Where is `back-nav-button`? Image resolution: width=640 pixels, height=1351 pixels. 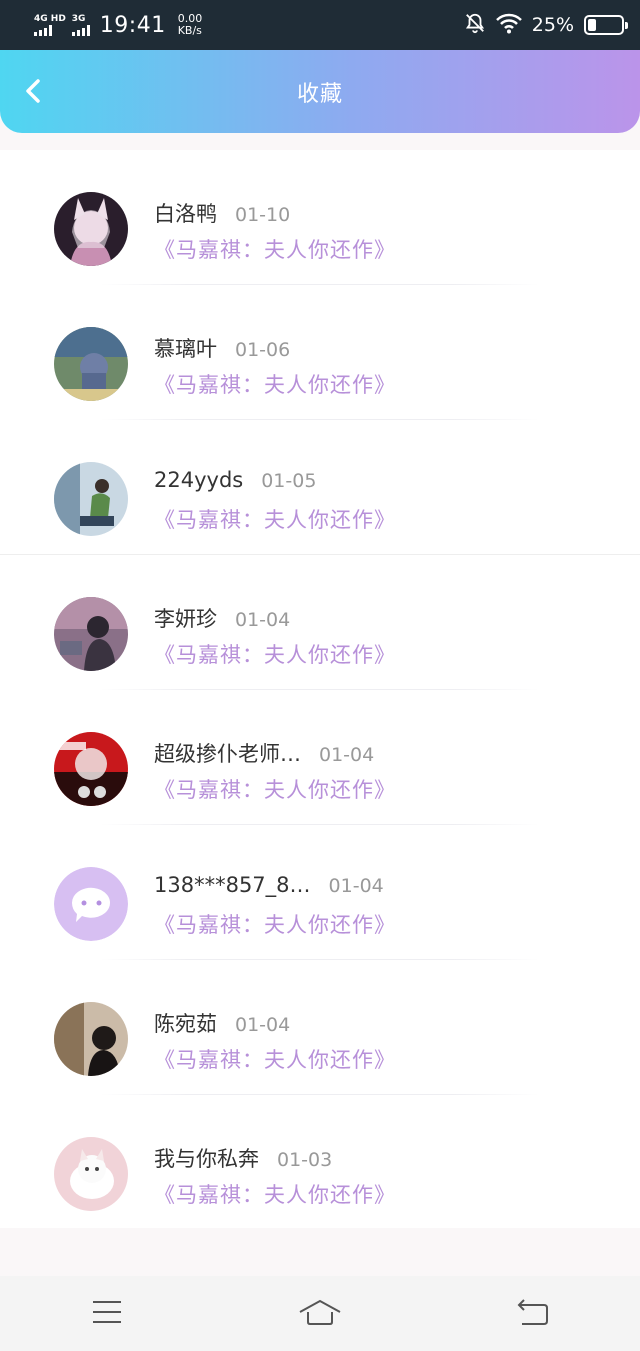 back-nav-button is located at coordinates (533, 1314).